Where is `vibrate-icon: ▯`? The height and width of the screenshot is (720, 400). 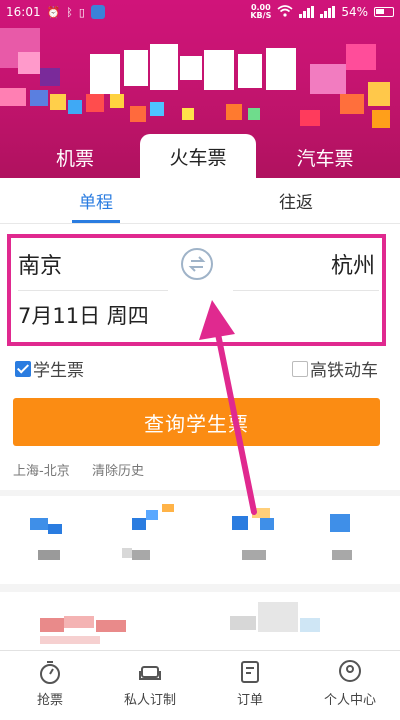 vibrate-icon: ▯ is located at coordinates (81, 12).